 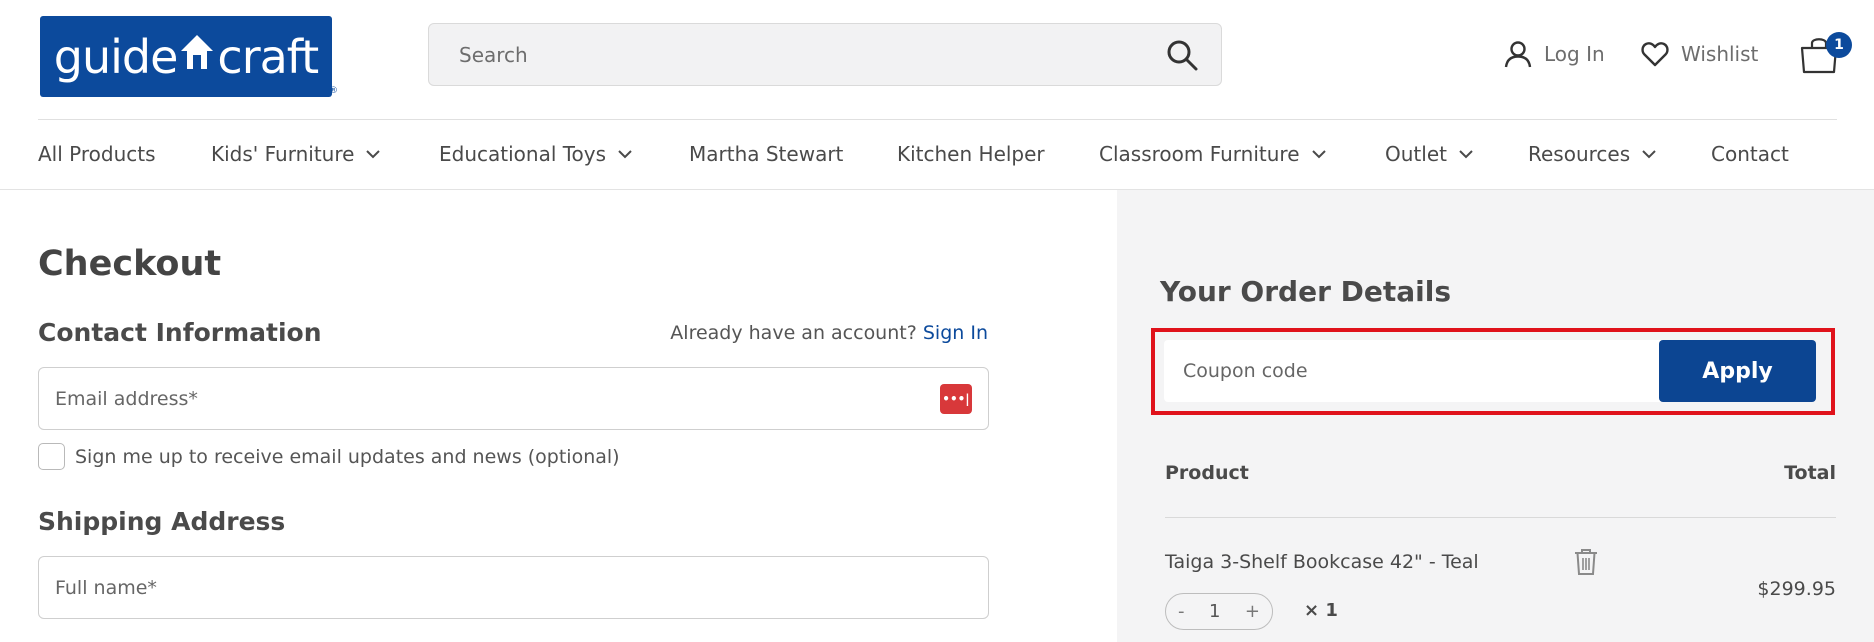 What do you see at coordinates (955, 333) in the screenshot?
I see `sign-in-link: Sign In` at bounding box center [955, 333].